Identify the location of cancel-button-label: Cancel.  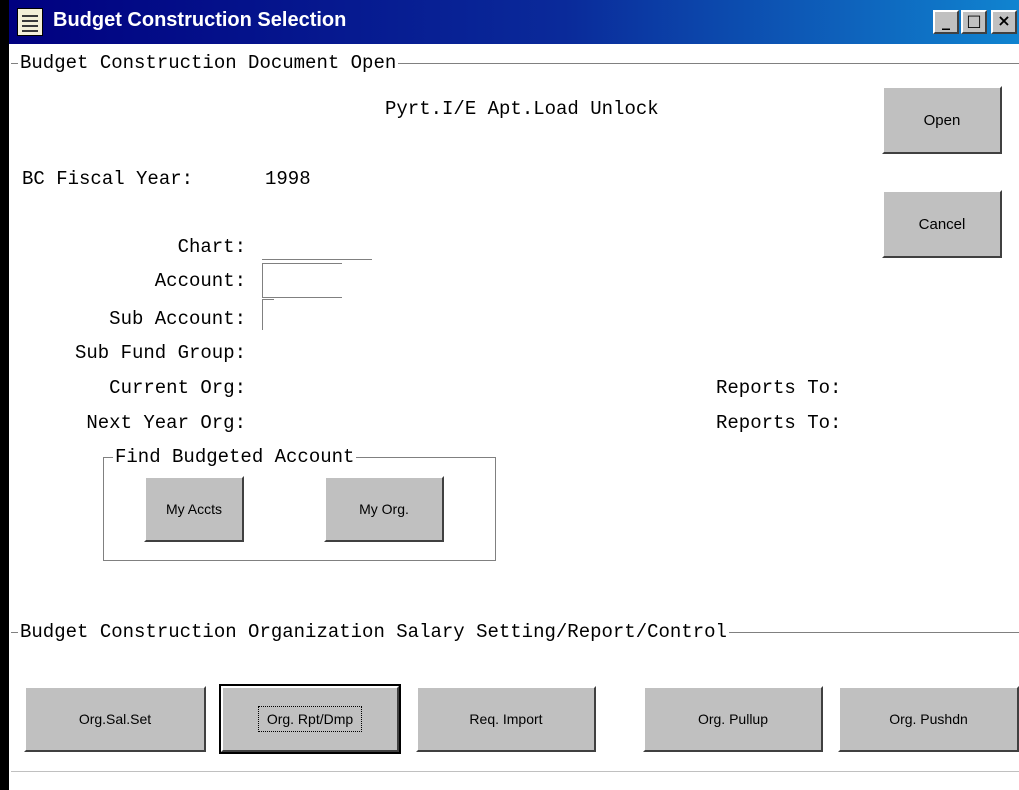
(942, 224).